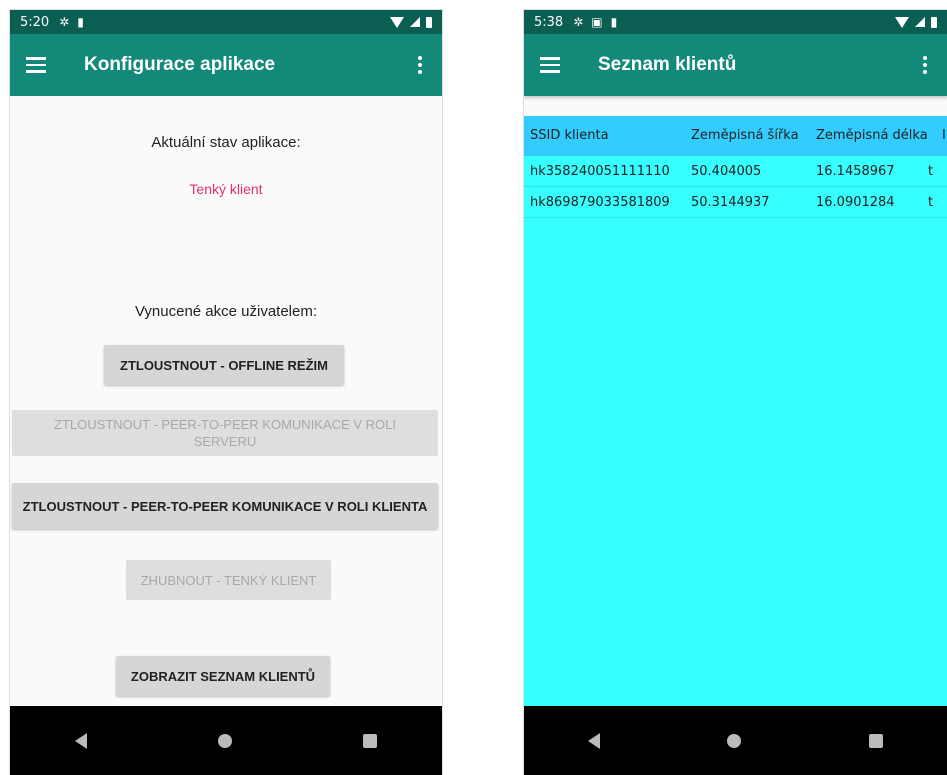  Describe the element at coordinates (872, 135) in the screenshot. I see `header-longitude: Zeměpisná délka` at that location.